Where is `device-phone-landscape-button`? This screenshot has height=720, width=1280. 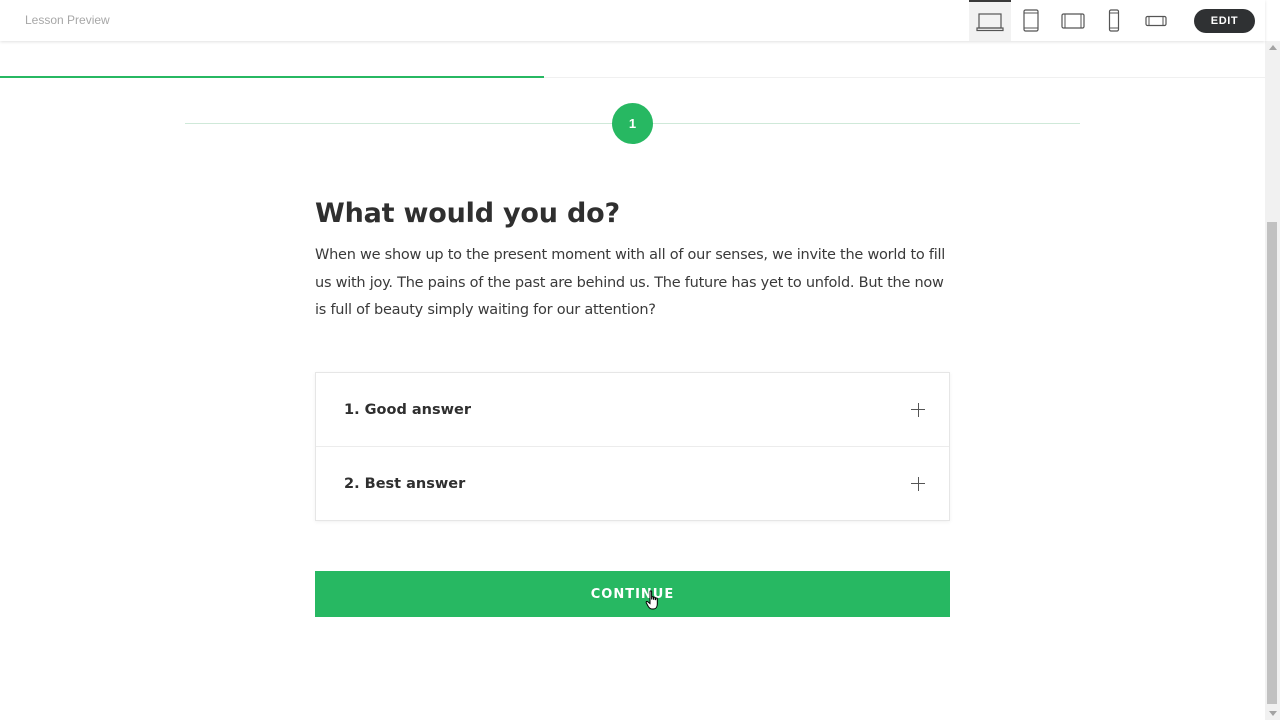 device-phone-landscape-button is located at coordinates (1156, 20).